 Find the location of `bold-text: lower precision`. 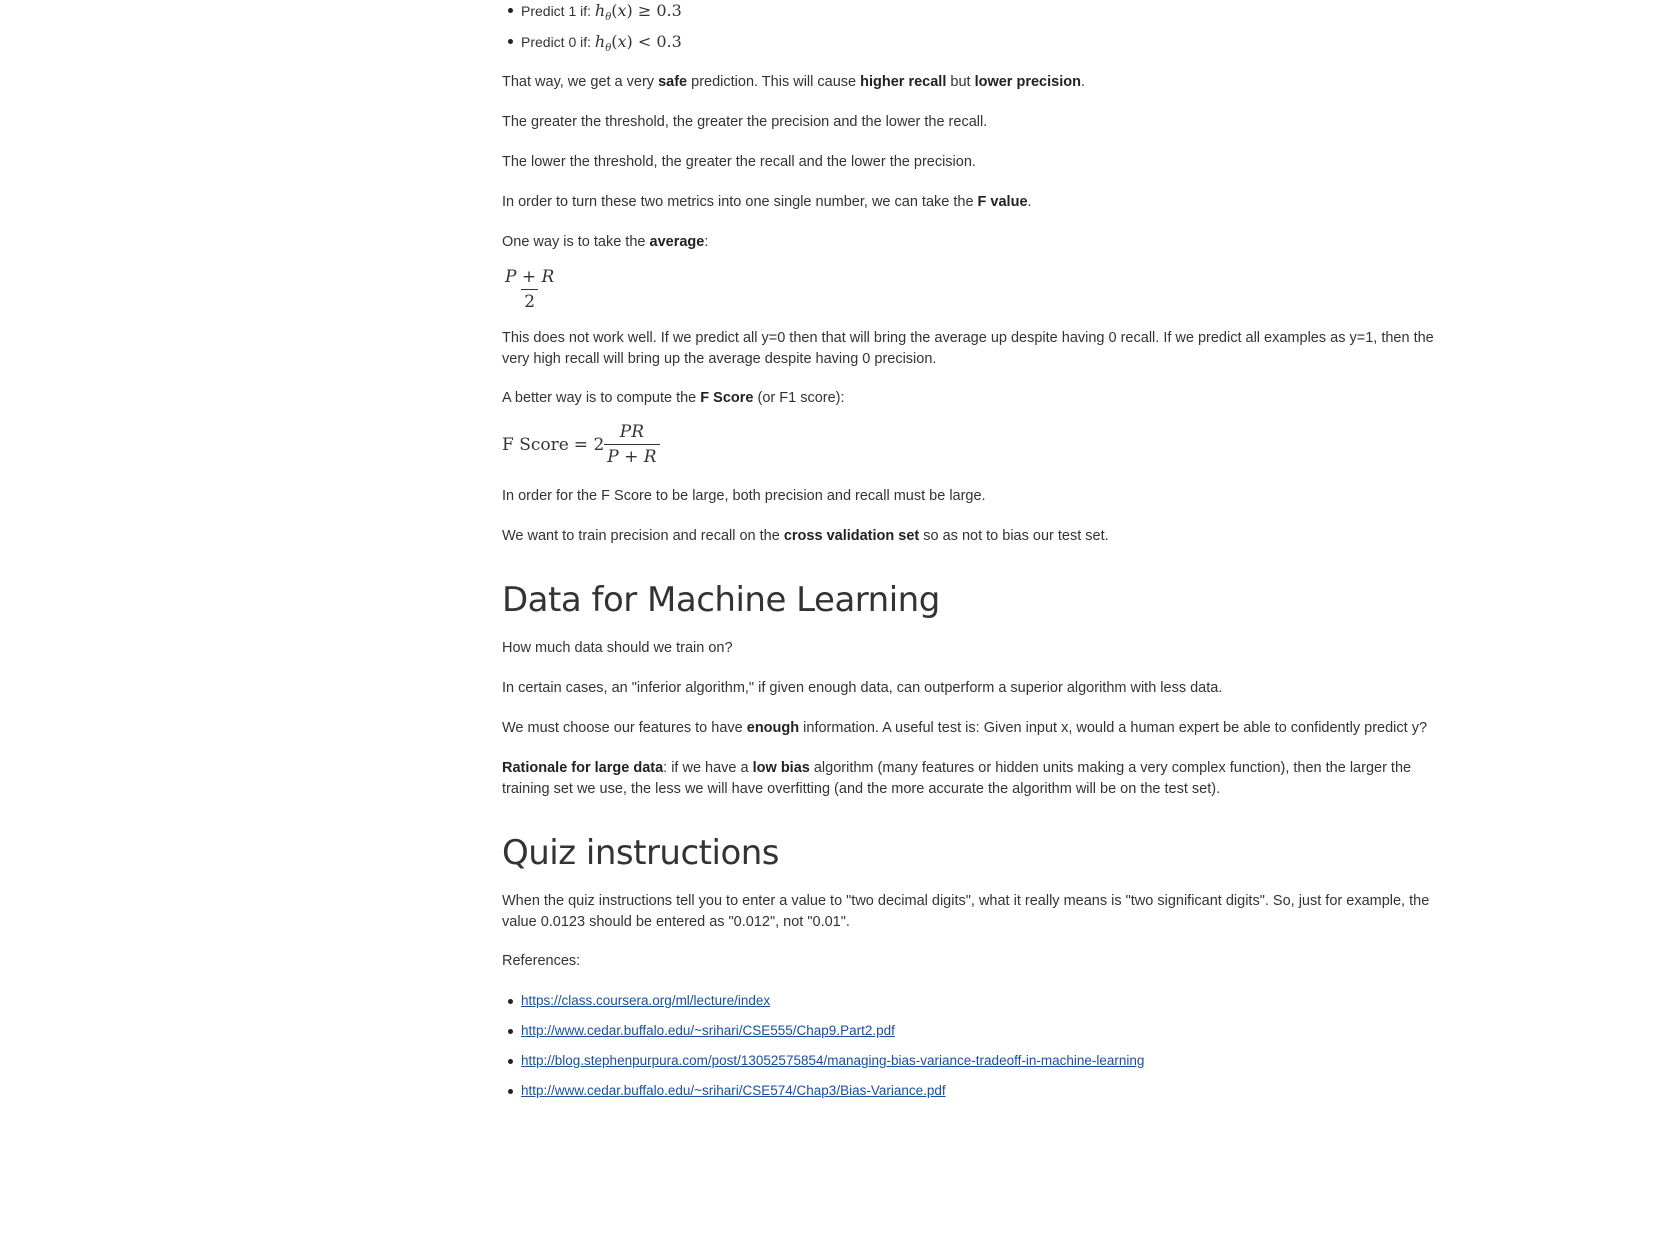

bold-text: lower precision is located at coordinates (1027, 82).